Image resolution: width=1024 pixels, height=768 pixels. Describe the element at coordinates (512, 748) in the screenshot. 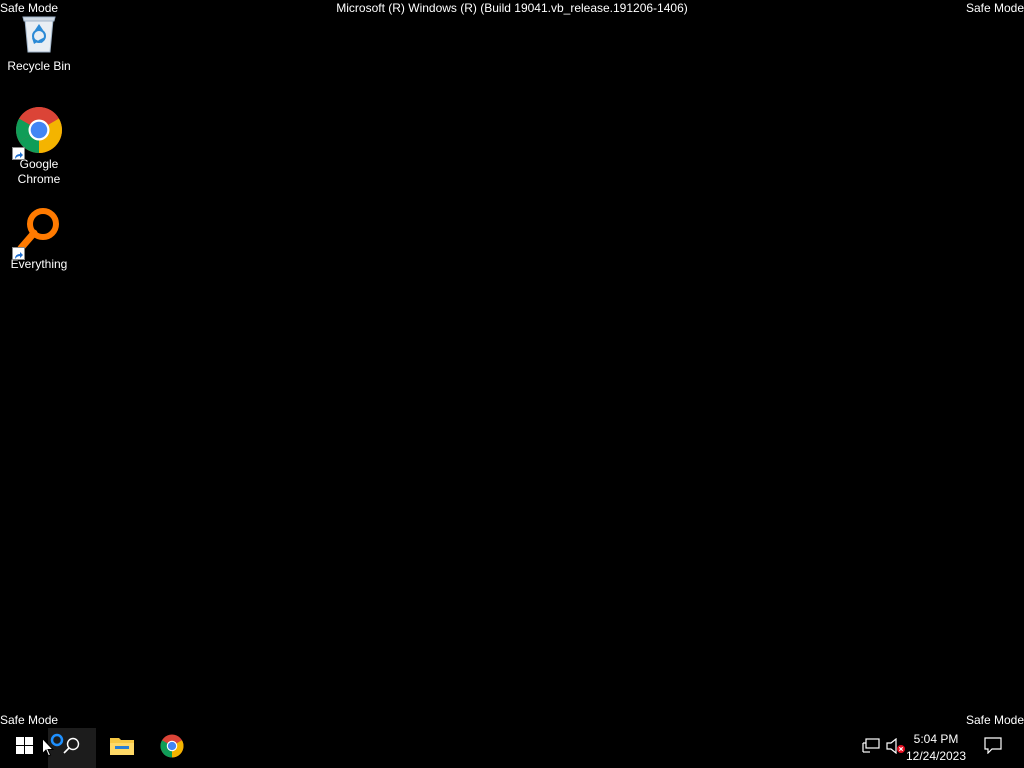

I see `taskbar: 5:04 PM 12/24/2023` at that location.